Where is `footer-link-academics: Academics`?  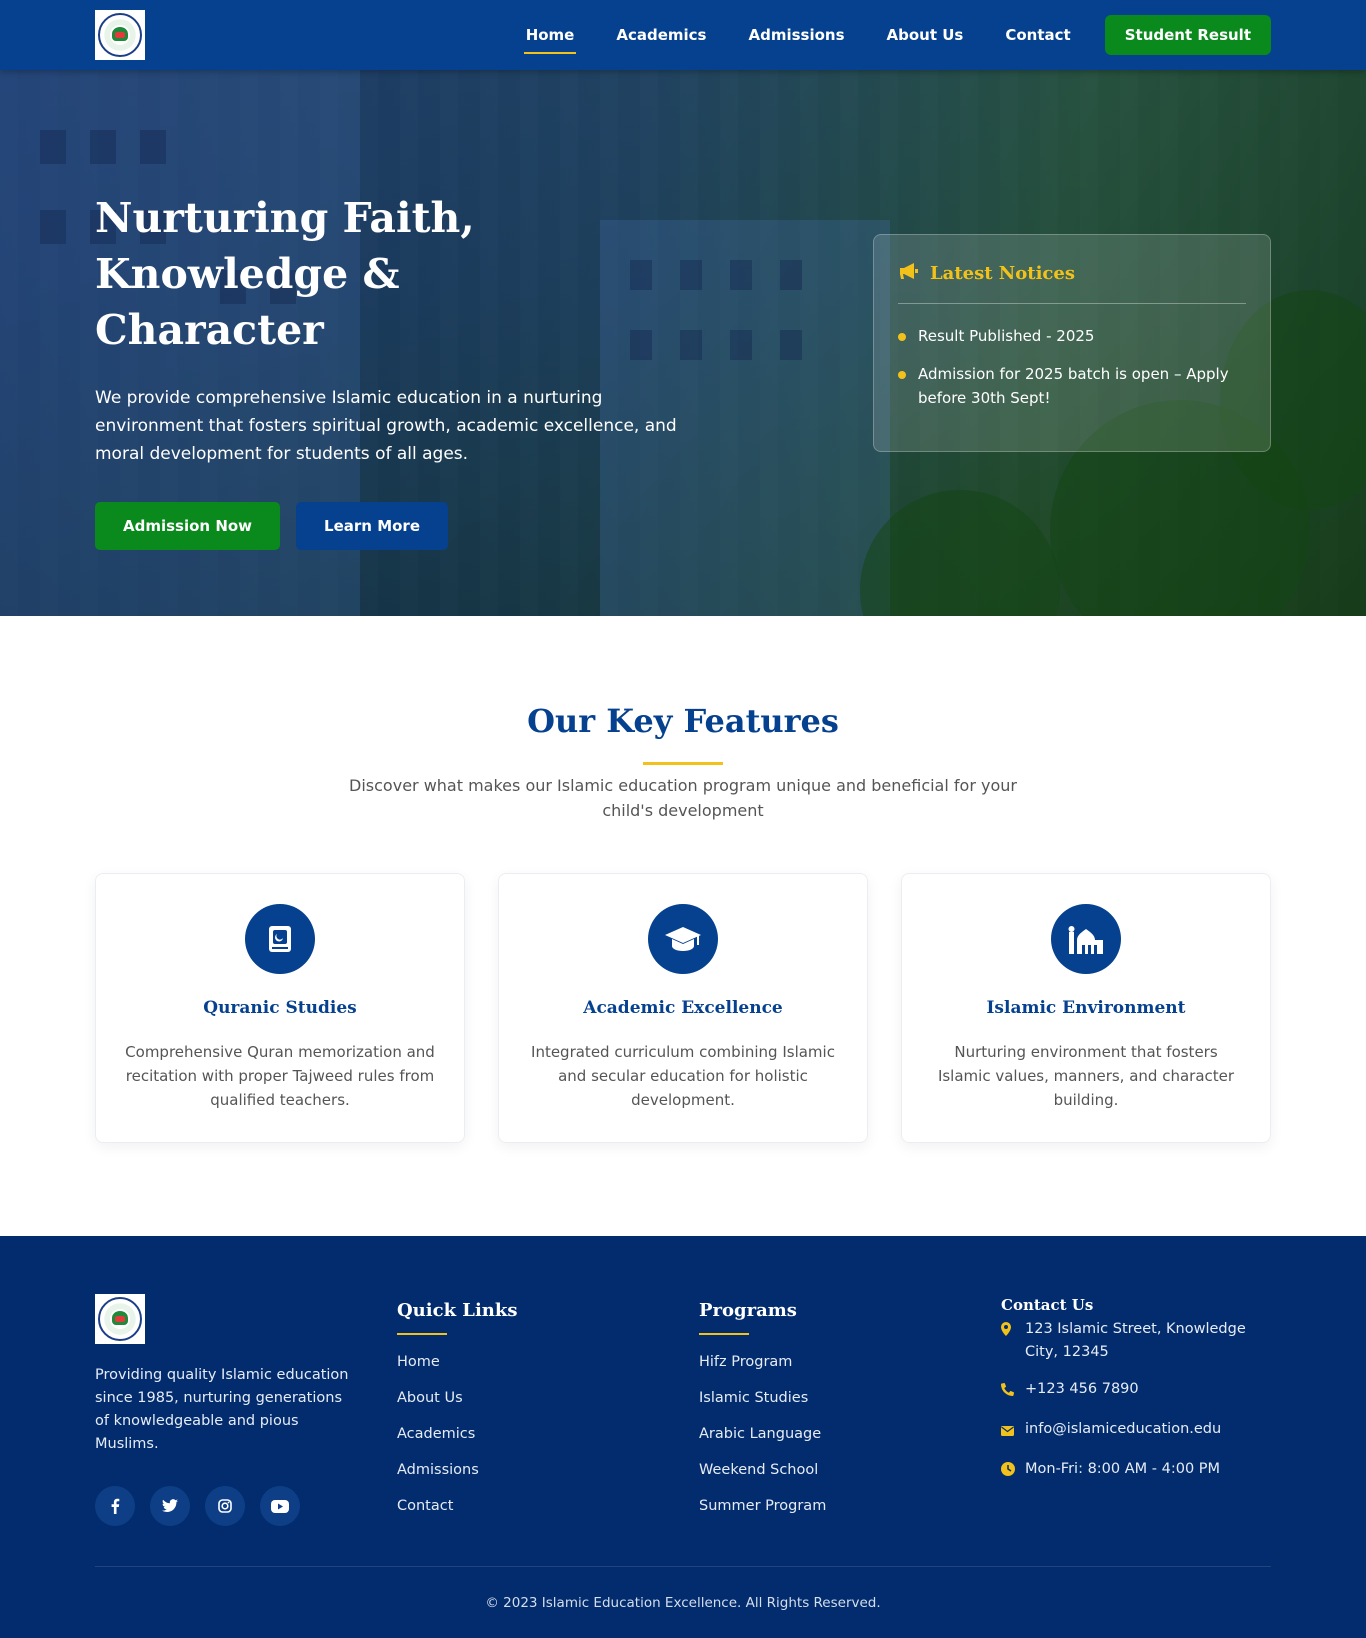
footer-link-academics: Academics is located at coordinates (548, 1434).